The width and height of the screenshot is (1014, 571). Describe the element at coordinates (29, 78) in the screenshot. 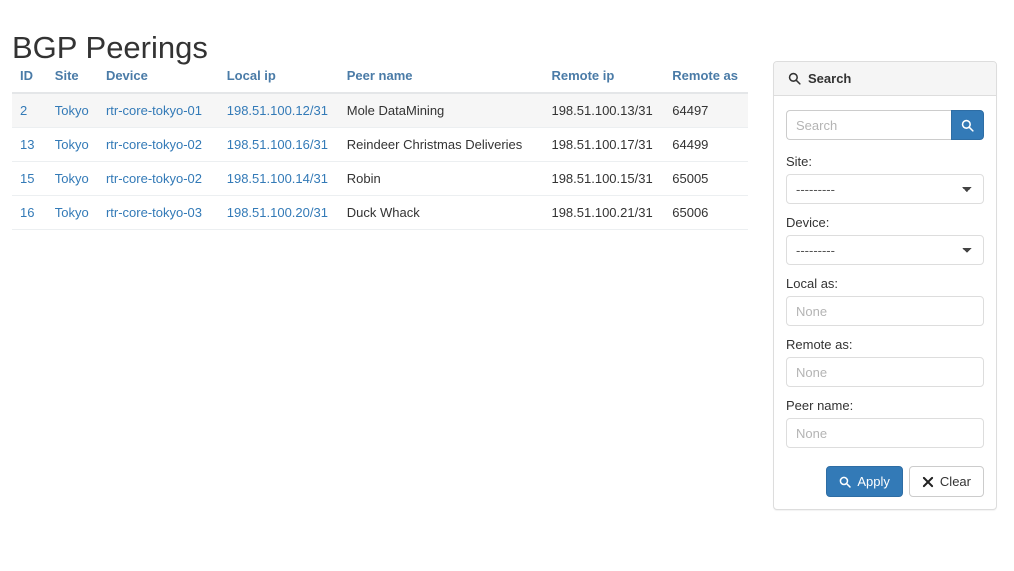

I see `column-header-id: ID` at that location.